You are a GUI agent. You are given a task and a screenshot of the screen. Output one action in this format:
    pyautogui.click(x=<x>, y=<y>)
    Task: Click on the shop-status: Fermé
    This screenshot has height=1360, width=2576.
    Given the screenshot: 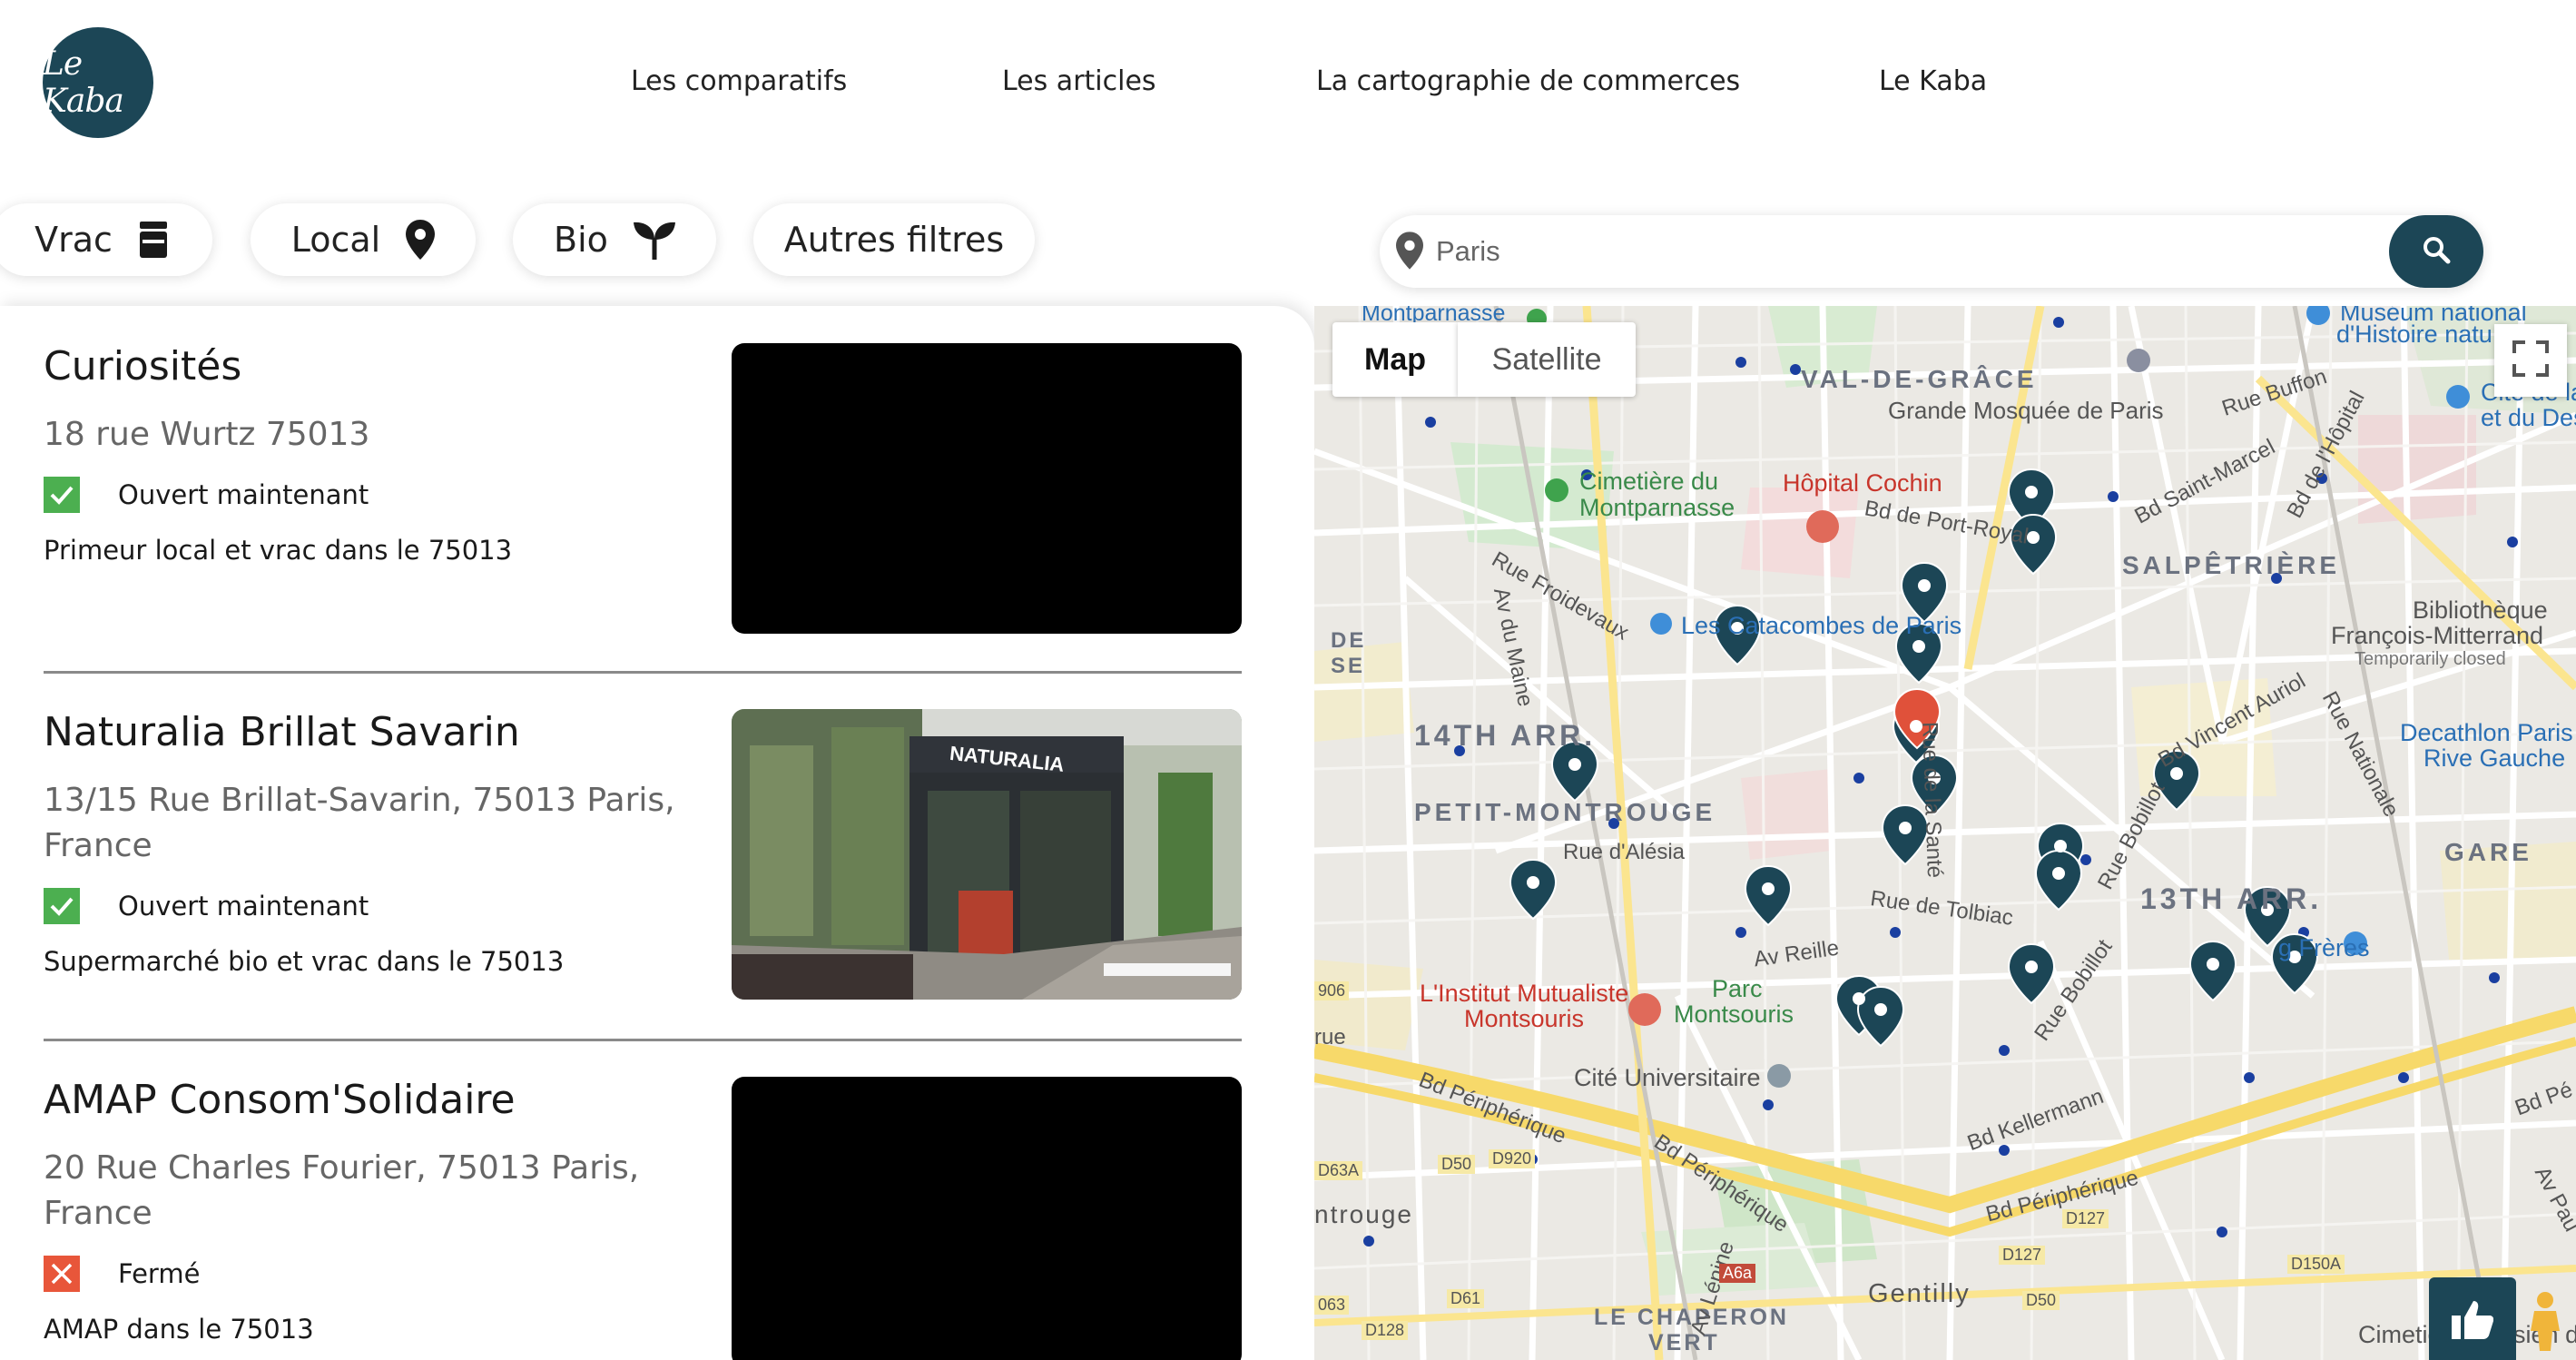 What is the action you would take?
    pyautogui.click(x=122, y=1274)
    